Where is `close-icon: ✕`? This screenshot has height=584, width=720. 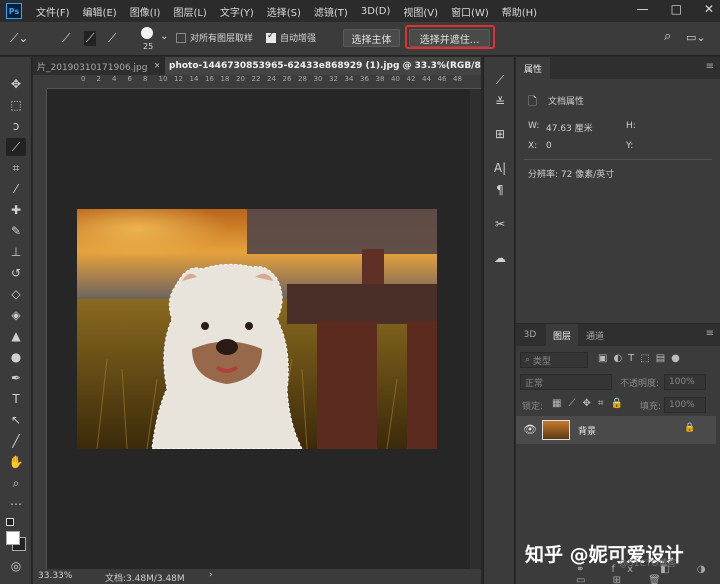 close-icon: ✕ is located at coordinates (709, 9).